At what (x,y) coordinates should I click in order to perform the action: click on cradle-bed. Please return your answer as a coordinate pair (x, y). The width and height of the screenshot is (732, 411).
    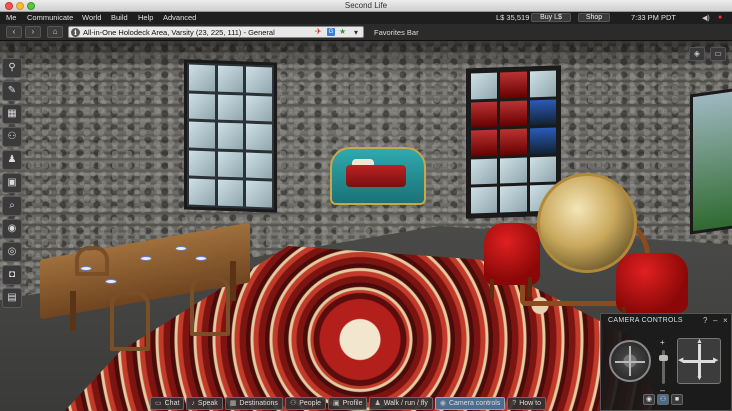
    Looking at the image, I should click on (378, 176).